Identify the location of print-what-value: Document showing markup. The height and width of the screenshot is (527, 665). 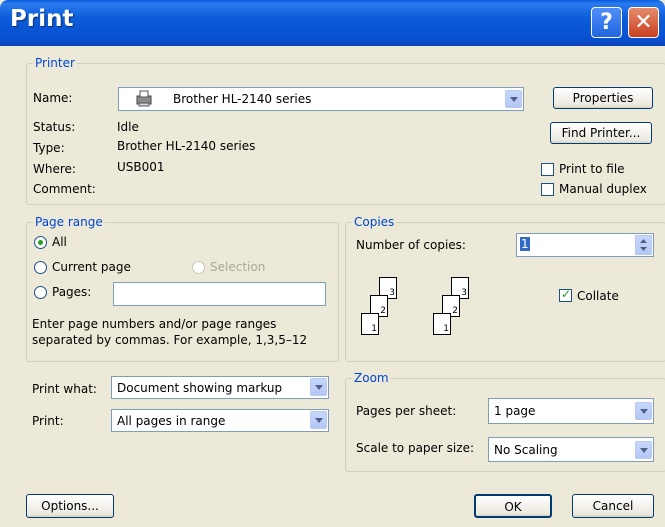
(200, 388).